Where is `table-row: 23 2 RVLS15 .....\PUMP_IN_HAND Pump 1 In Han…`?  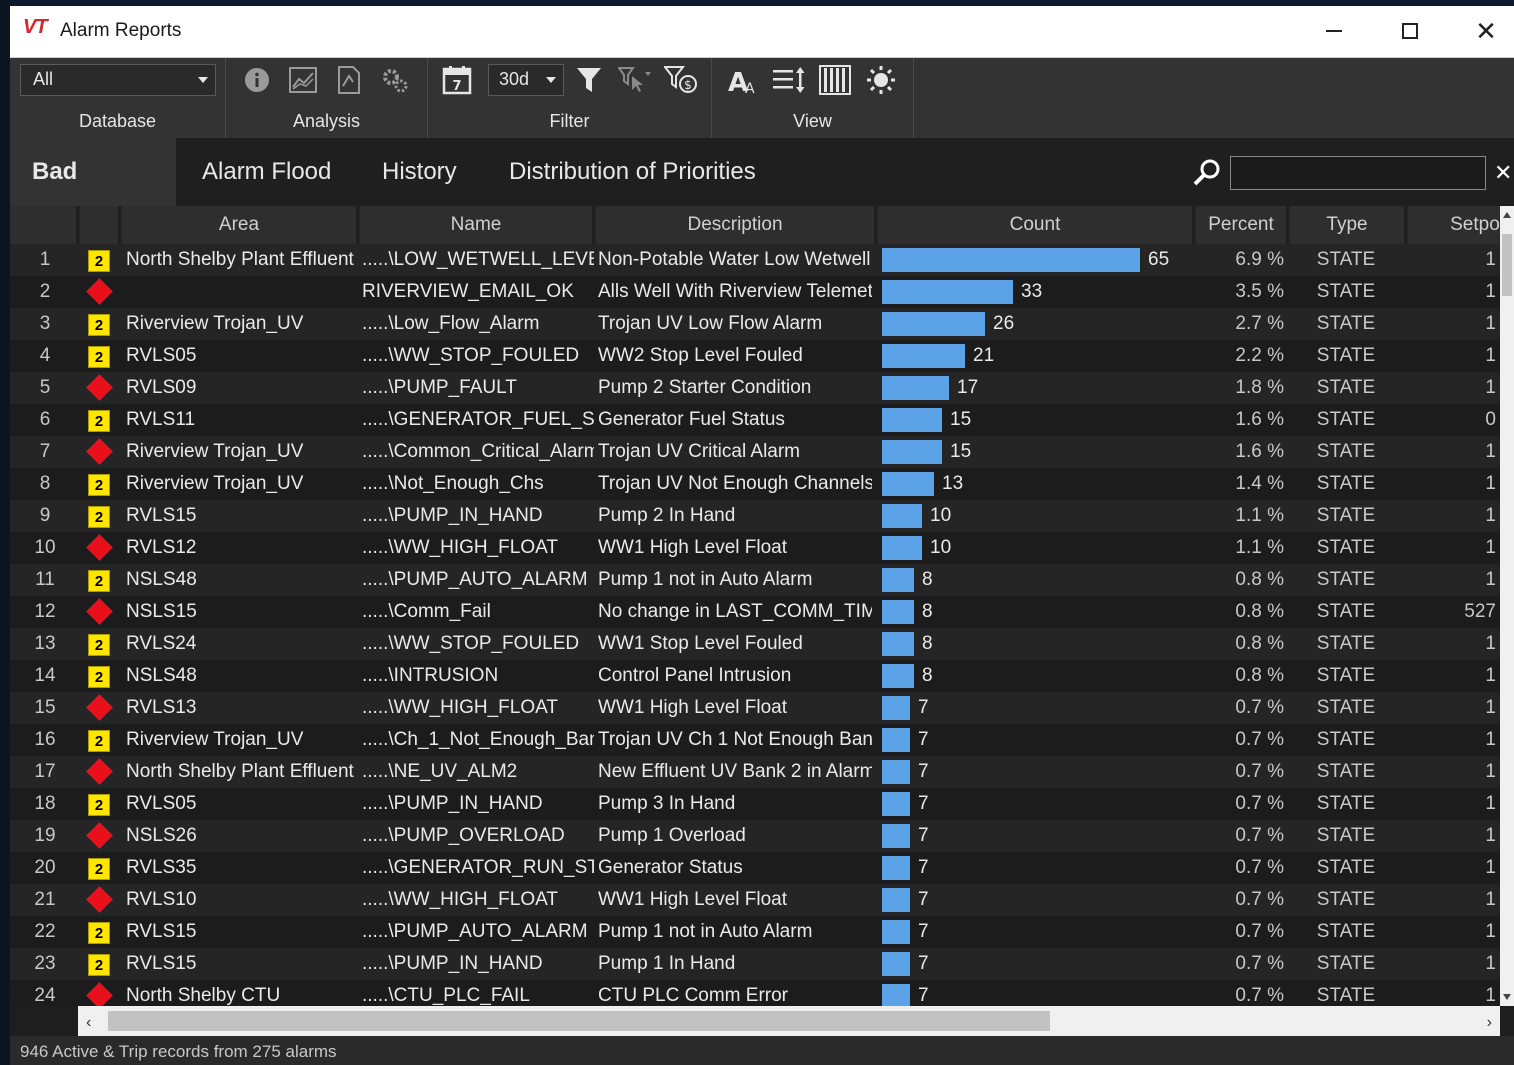 table-row: 23 2 RVLS15 .....\PUMP_IN_HAND Pump 1 In Han… is located at coordinates (755, 964).